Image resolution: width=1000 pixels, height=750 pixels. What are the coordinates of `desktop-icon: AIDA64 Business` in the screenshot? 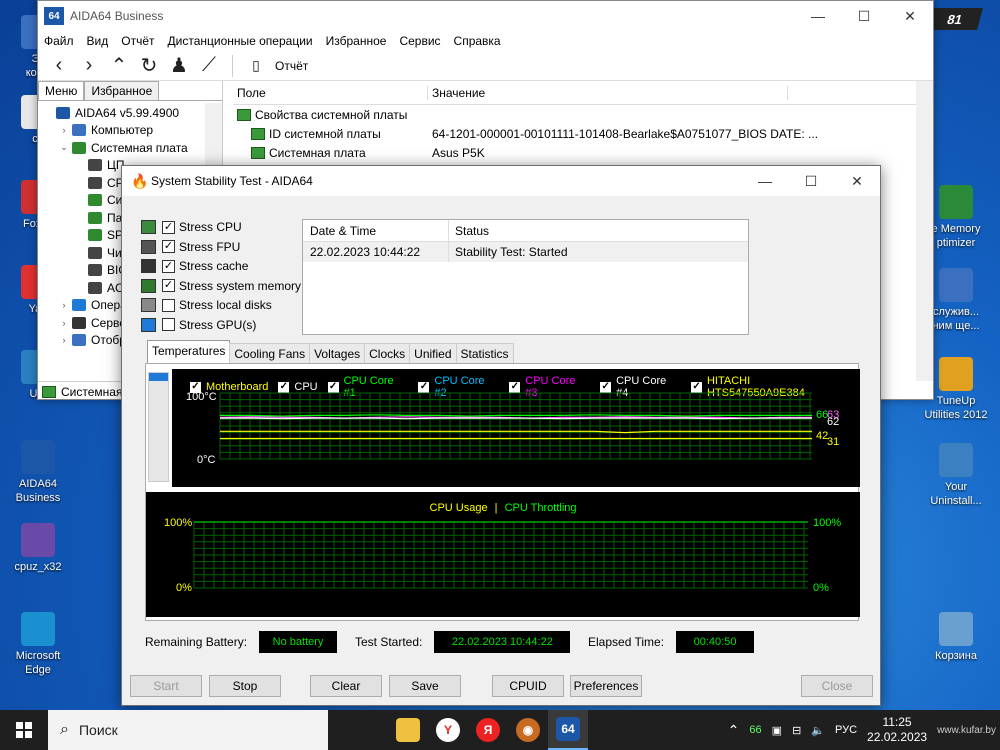 It's located at (38, 472).